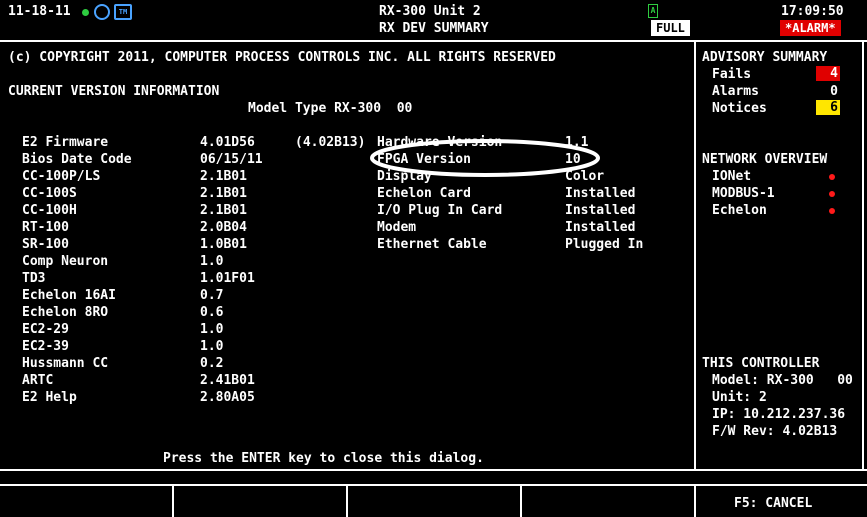 The height and width of the screenshot is (517, 867). I want to click on header-time: 17:09:50, so click(812, 11).